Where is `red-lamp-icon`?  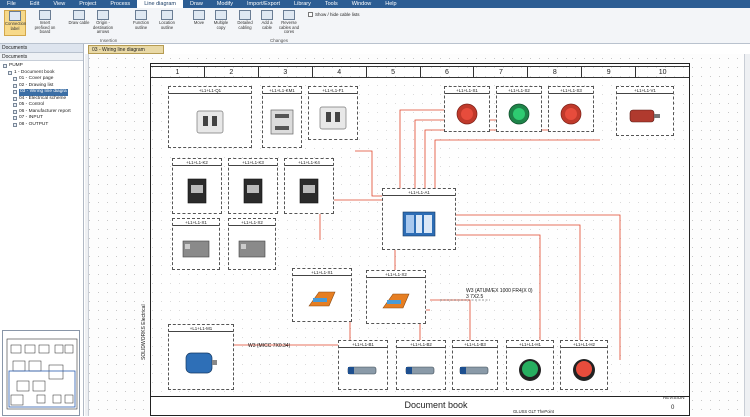 red-lamp-icon is located at coordinates (584, 371).